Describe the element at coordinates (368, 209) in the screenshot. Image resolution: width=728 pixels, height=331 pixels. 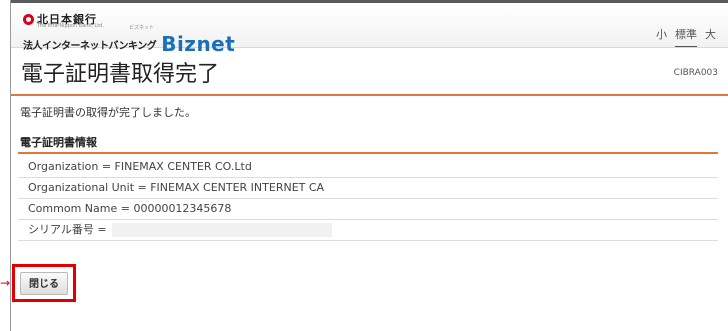
I see `info-row-common-name: Commom Name = 00000012345678` at that location.